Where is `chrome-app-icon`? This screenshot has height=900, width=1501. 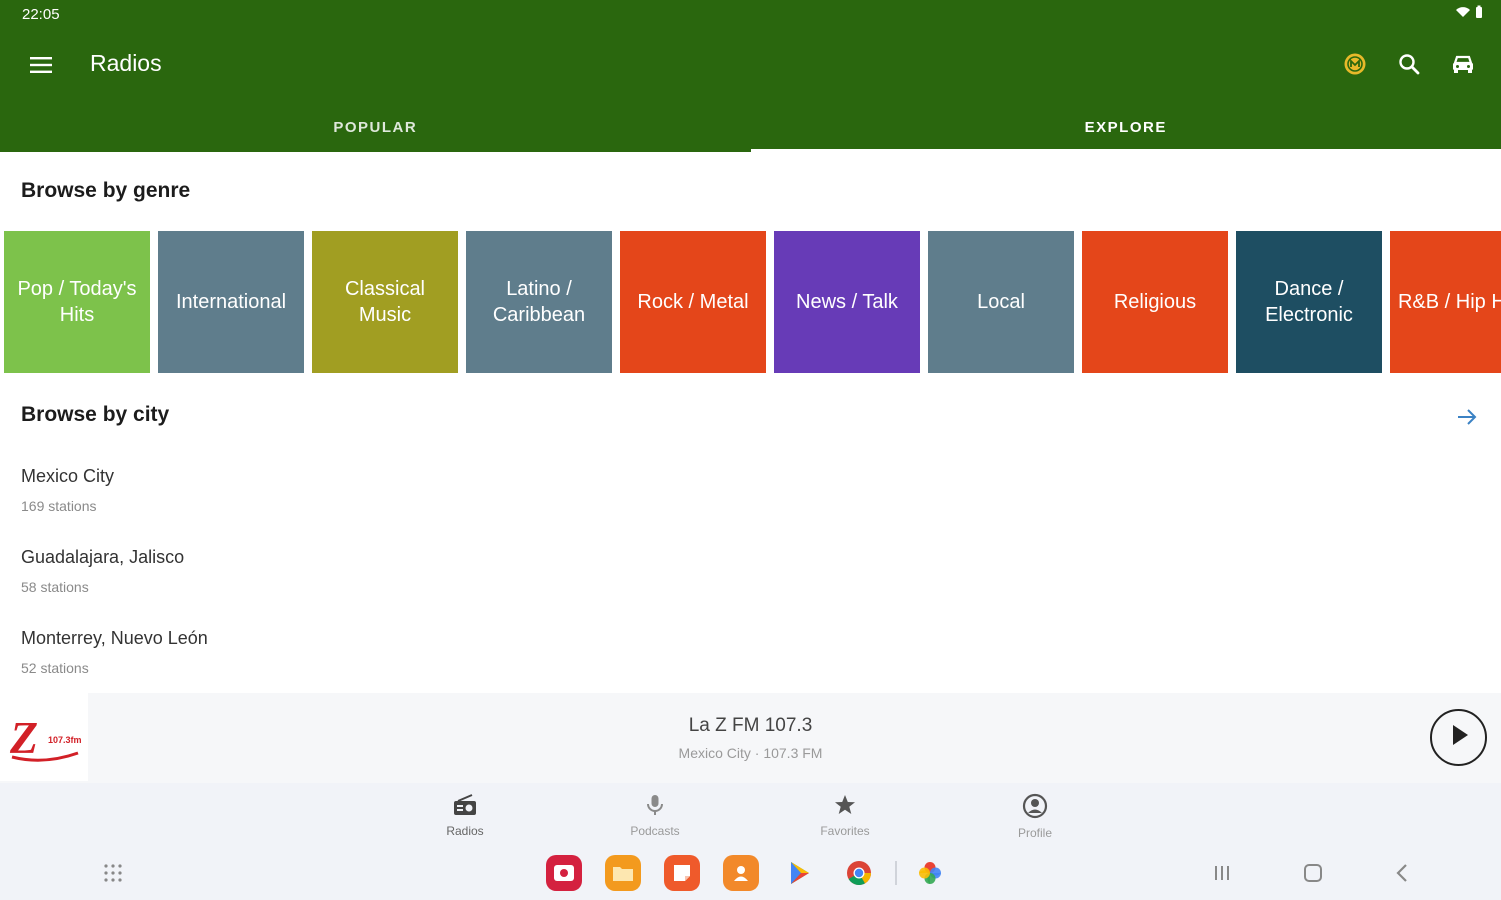
chrome-app-icon is located at coordinates (859, 873).